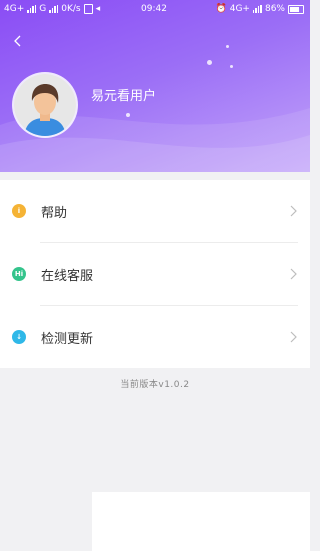  I want to click on alarm-icon: ⏰, so click(221, 9).